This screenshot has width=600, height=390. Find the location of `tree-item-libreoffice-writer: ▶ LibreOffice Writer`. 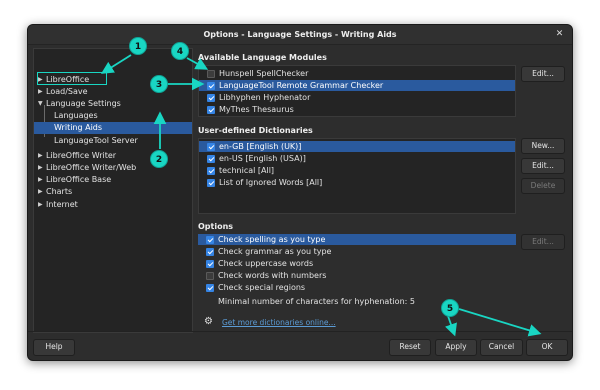

tree-item-libreoffice-writer: ▶ LibreOffice Writer is located at coordinates (113, 156).